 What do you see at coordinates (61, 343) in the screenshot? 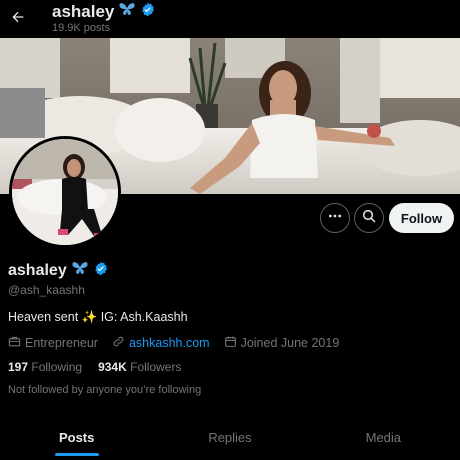
I see `category-label: Entrepreneur` at bounding box center [61, 343].